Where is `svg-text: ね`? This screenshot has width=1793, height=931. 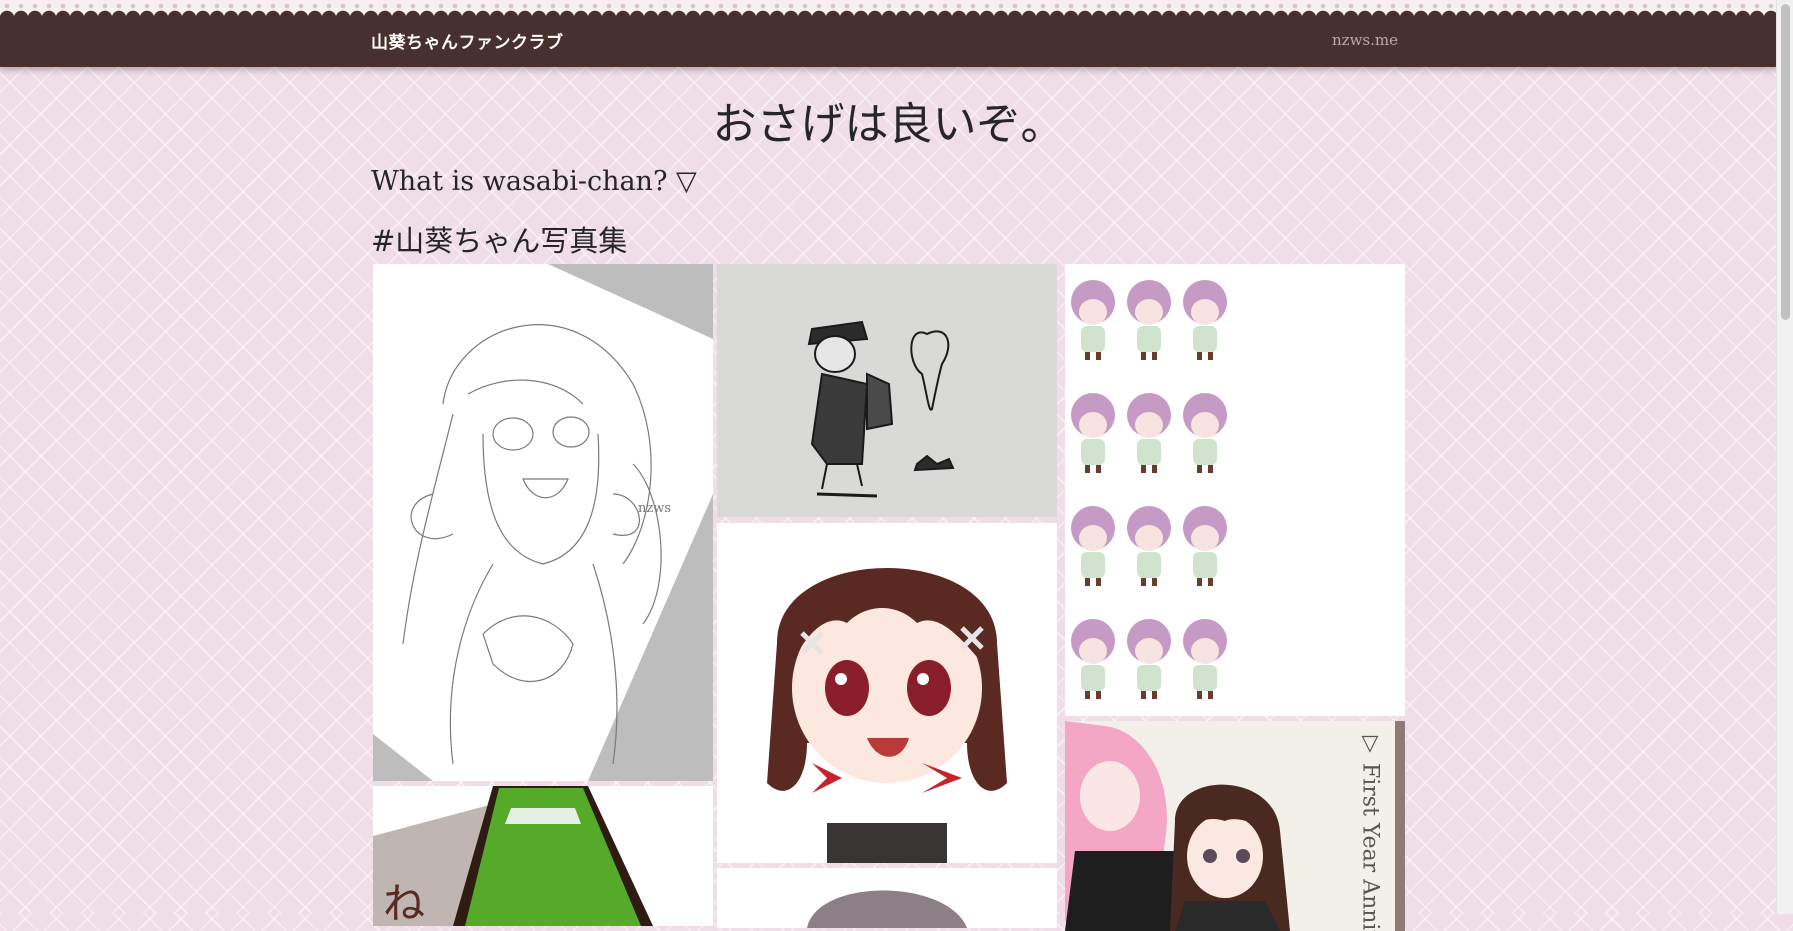 svg-text: ね is located at coordinates (404, 902).